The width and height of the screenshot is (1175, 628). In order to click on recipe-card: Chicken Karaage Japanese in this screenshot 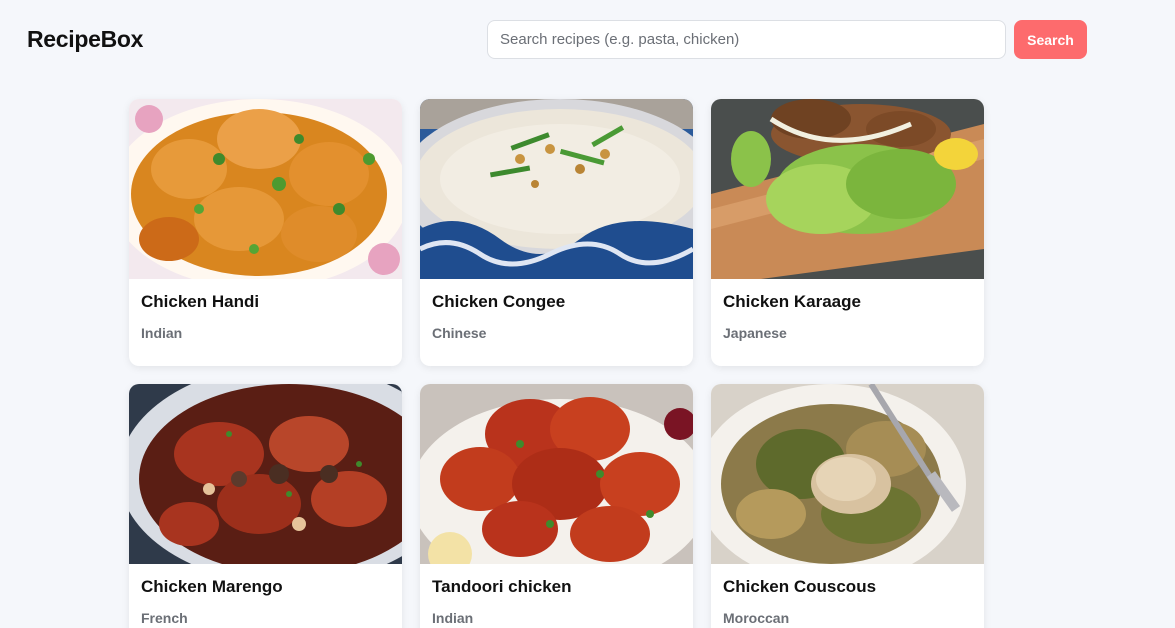, I will do `click(847, 232)`.